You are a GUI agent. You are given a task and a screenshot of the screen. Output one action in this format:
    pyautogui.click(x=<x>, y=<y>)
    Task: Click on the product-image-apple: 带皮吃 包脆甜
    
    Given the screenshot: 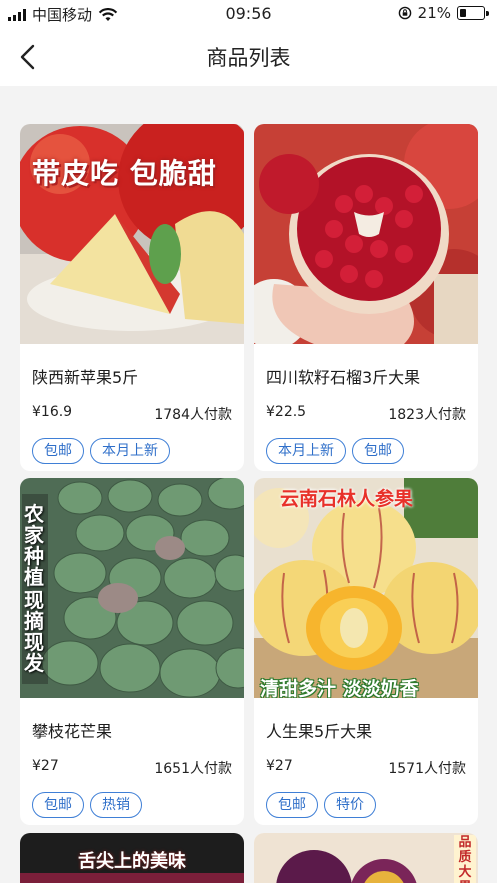 What is the action you would take?
    pyautogui.click(x=132, y=234)
    